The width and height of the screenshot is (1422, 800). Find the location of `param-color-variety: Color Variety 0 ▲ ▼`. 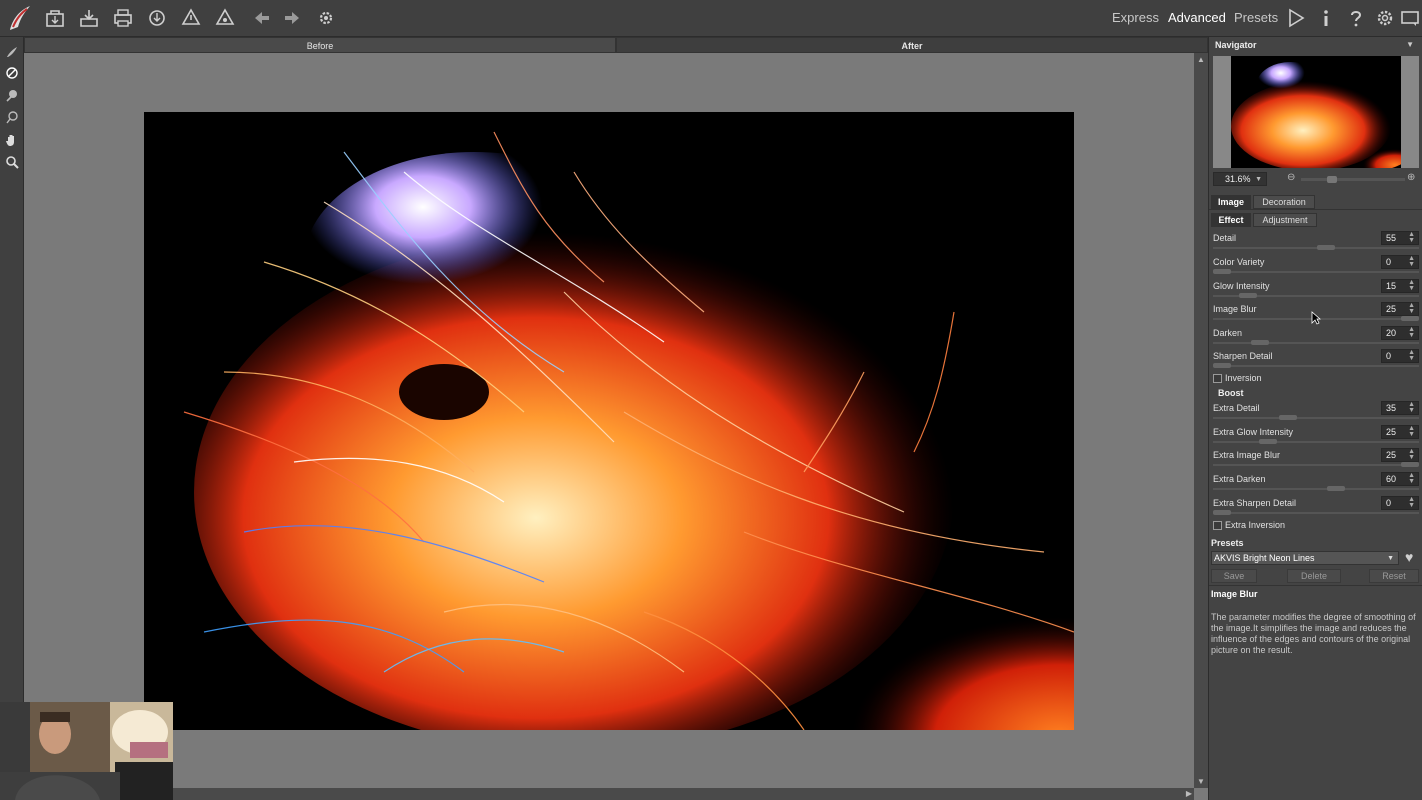

param-color-variety: Color Variety 0 ▲ ▼ is located at coordinates (1316, 266).